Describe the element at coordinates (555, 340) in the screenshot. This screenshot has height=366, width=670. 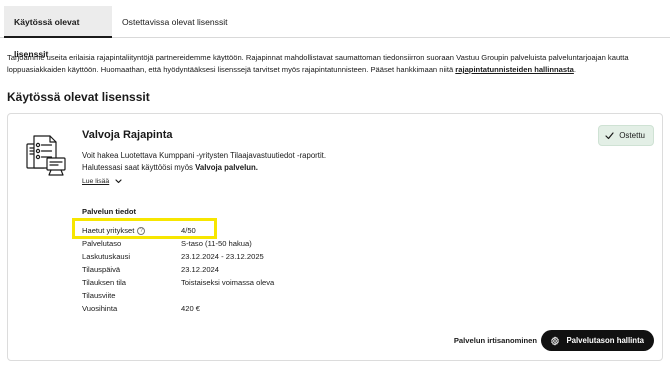
I see `gear-icon` at that location.